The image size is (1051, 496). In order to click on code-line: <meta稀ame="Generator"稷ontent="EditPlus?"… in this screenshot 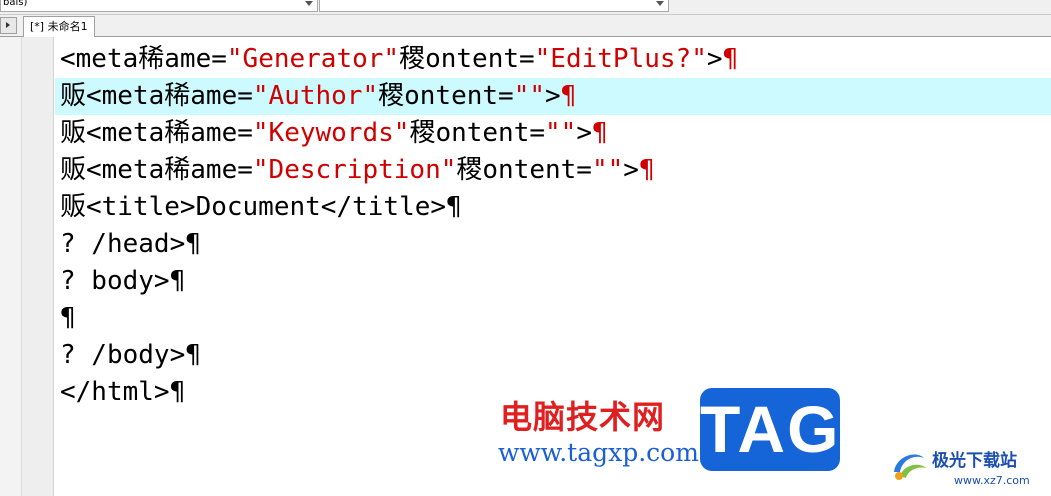, I will do `click(553, 59)`.